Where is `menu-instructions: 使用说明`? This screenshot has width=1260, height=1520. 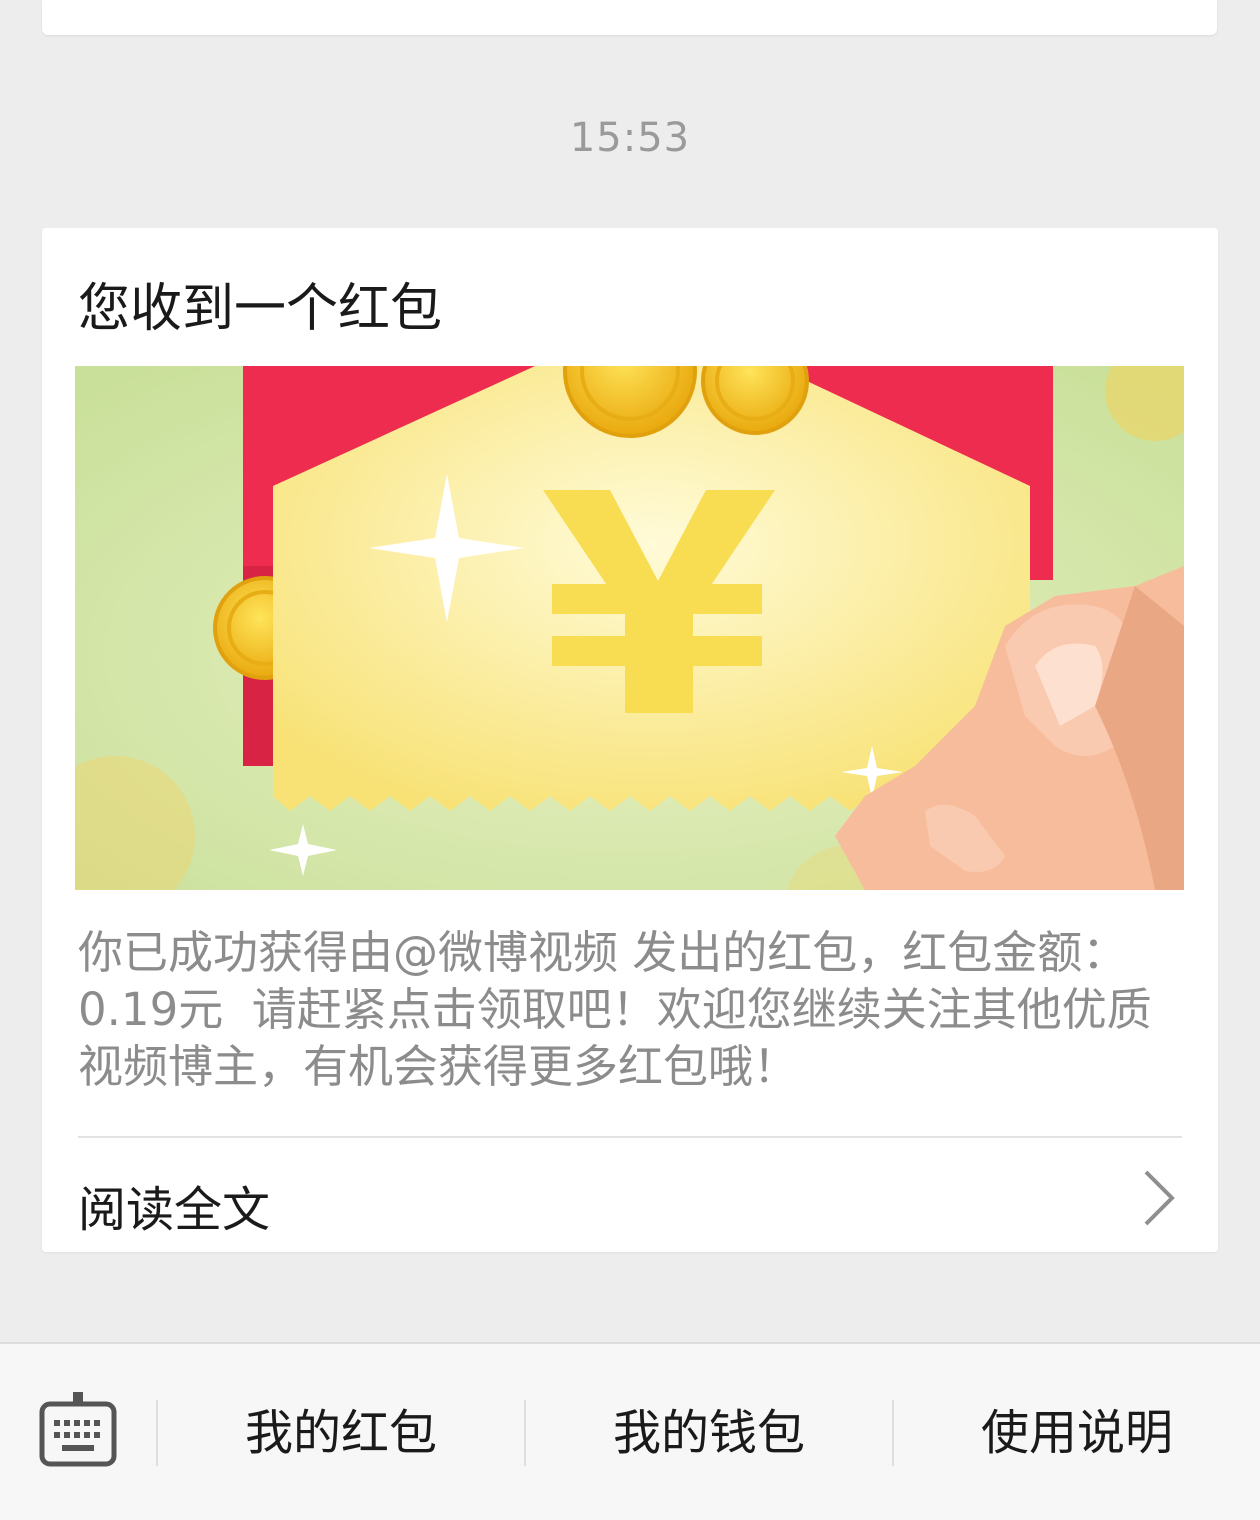 menu-instructions: 使用说明 is located at coordinates (1077, 1433).